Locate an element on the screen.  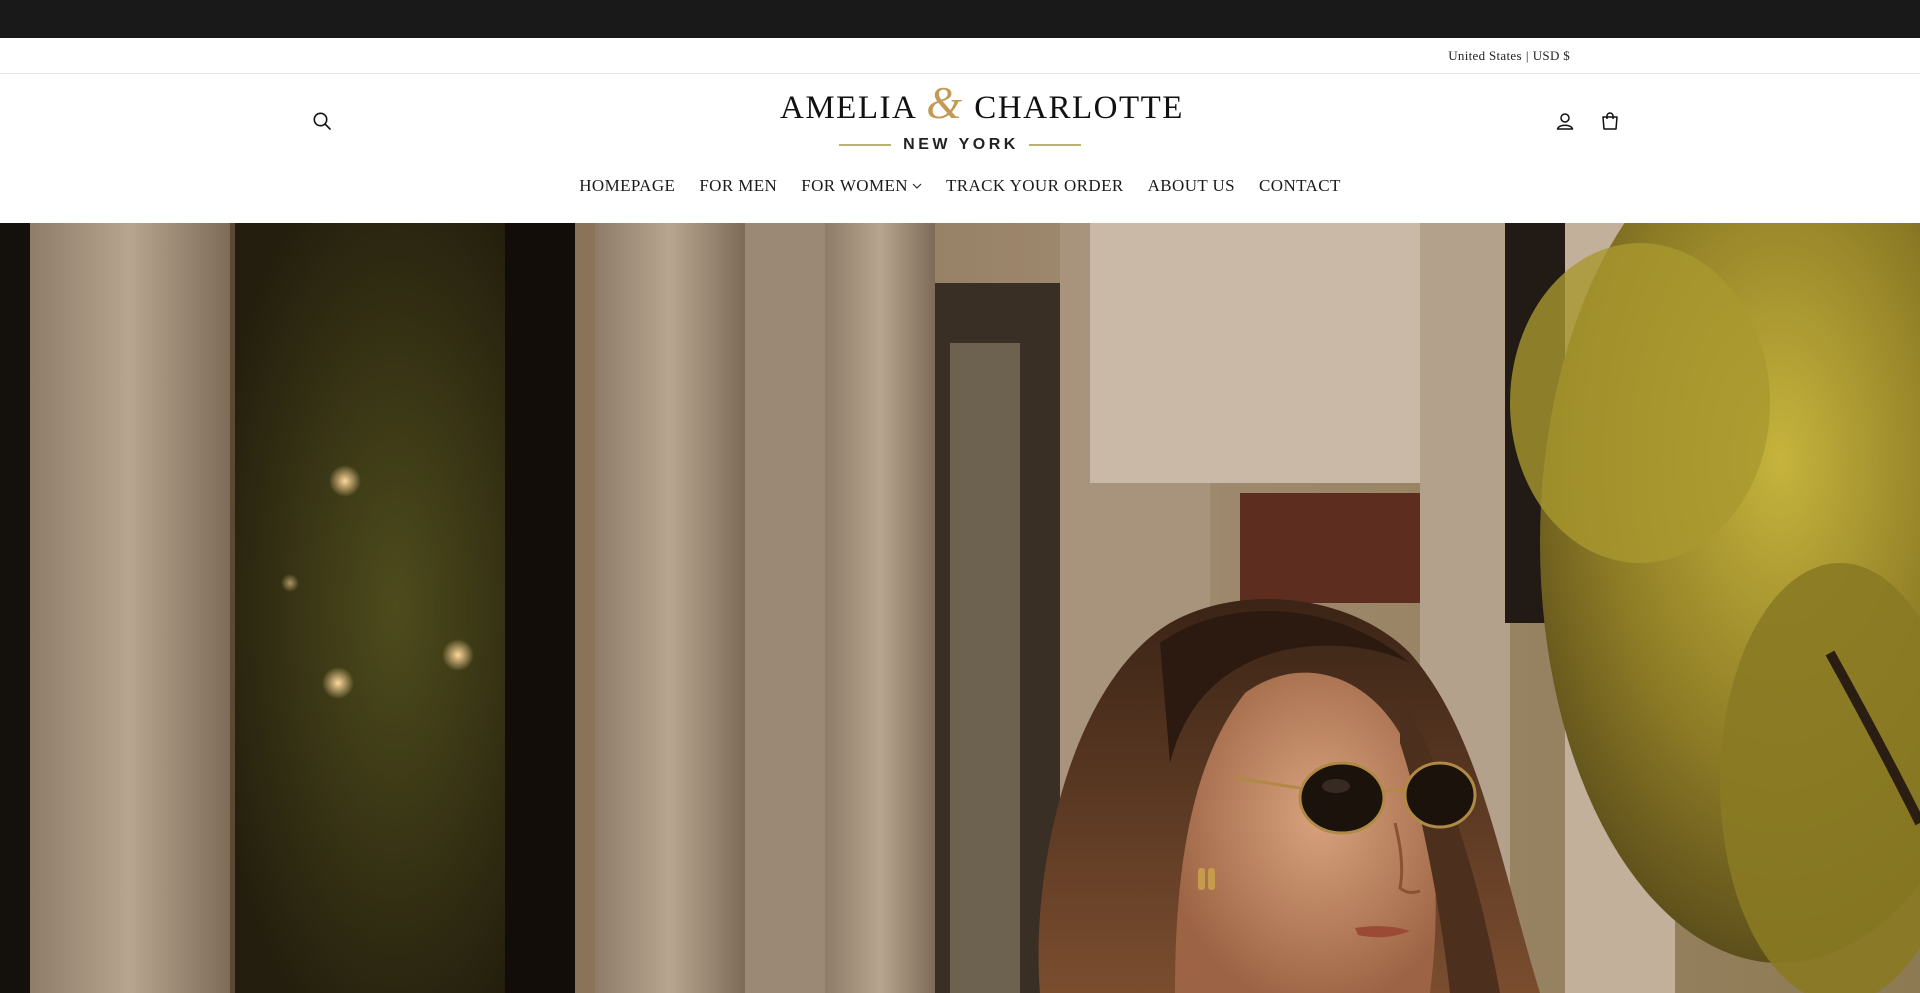
nav-item-contact: CONTACT is located at coordinates (1300, 186).